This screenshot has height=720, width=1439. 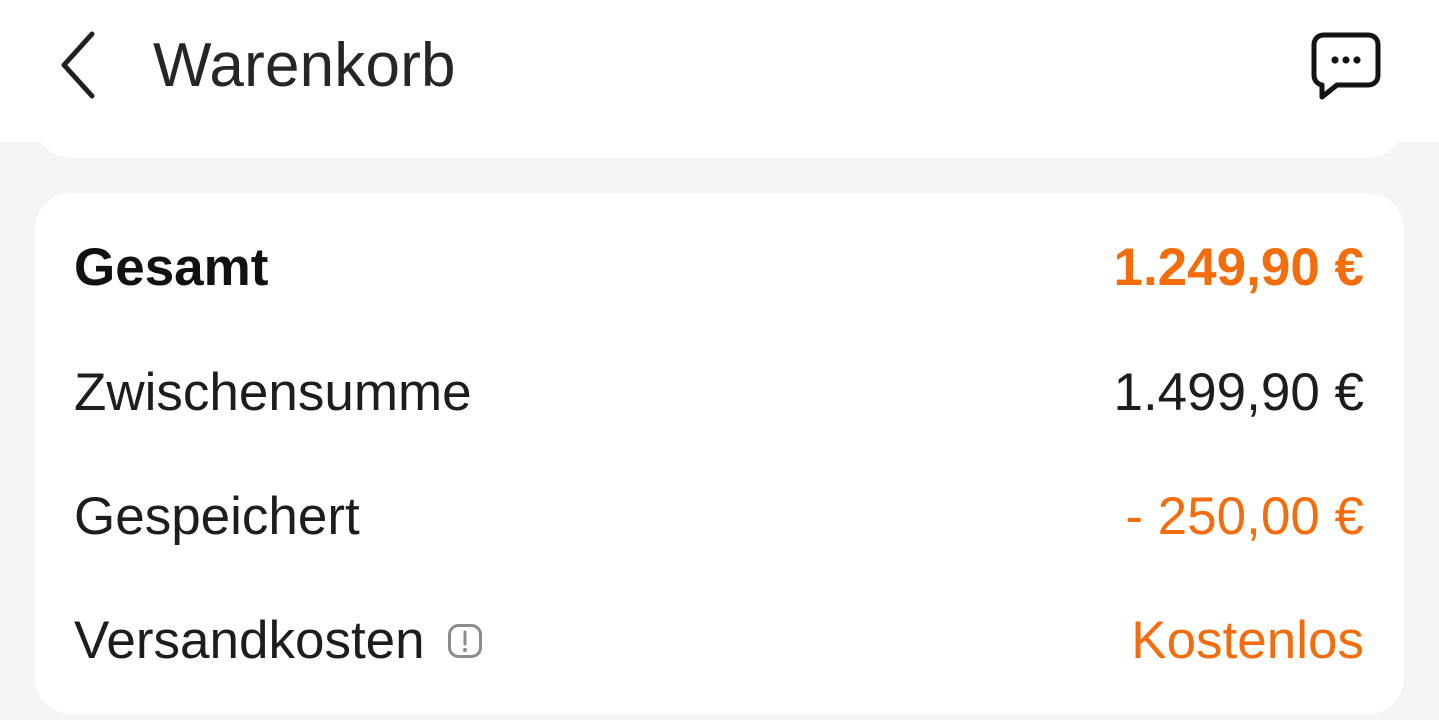 I want to click on back-button, so click(x=79, y=65).